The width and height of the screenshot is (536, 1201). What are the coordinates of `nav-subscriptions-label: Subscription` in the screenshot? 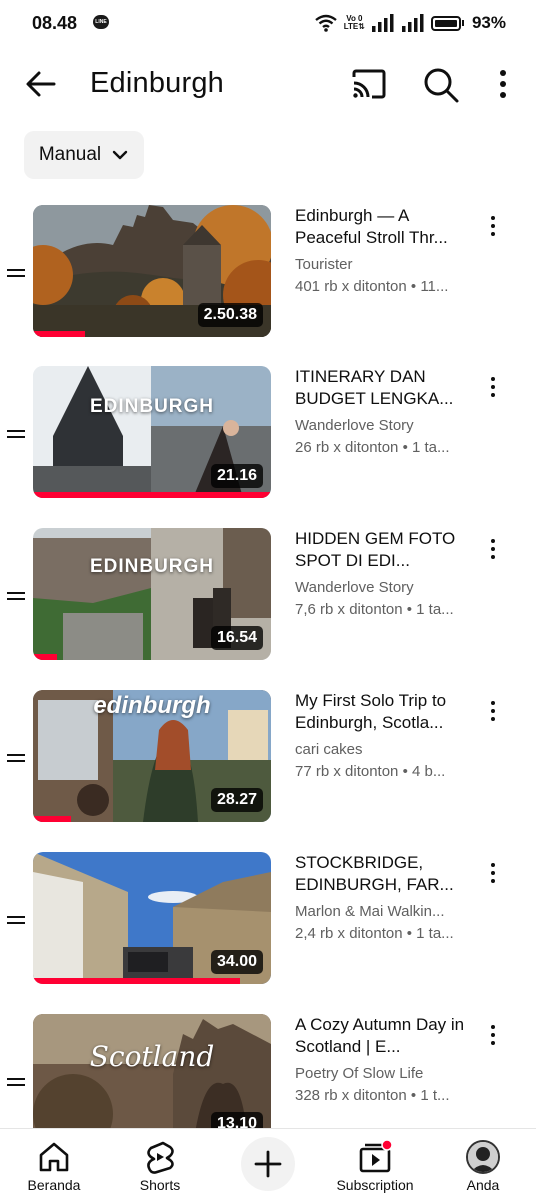 It's located at (375, 1185).